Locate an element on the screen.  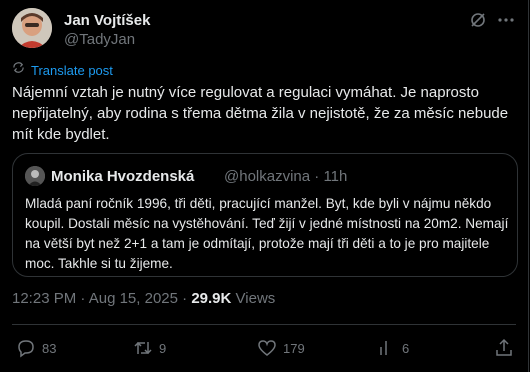
translate-label: Translate post is located at coordinates (72, 70).